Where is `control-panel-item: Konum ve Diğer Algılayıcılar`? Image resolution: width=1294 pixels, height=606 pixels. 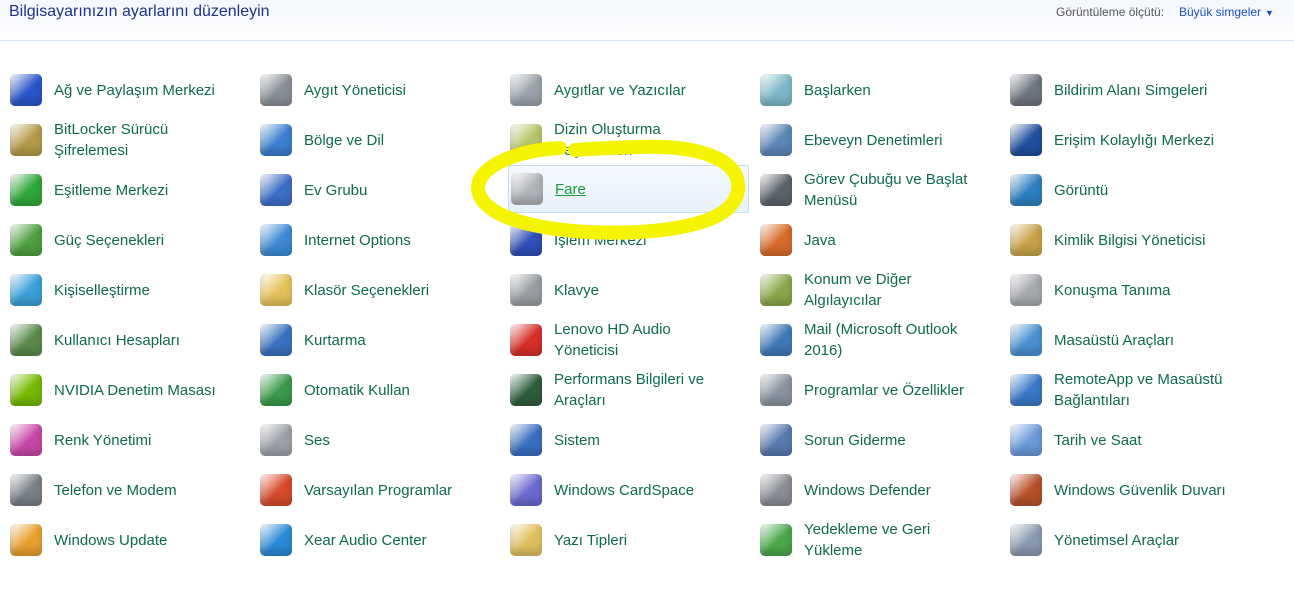 control-panel-item: Konum ve Diğer Algılayıcılar is located at coordinates (885, 290).